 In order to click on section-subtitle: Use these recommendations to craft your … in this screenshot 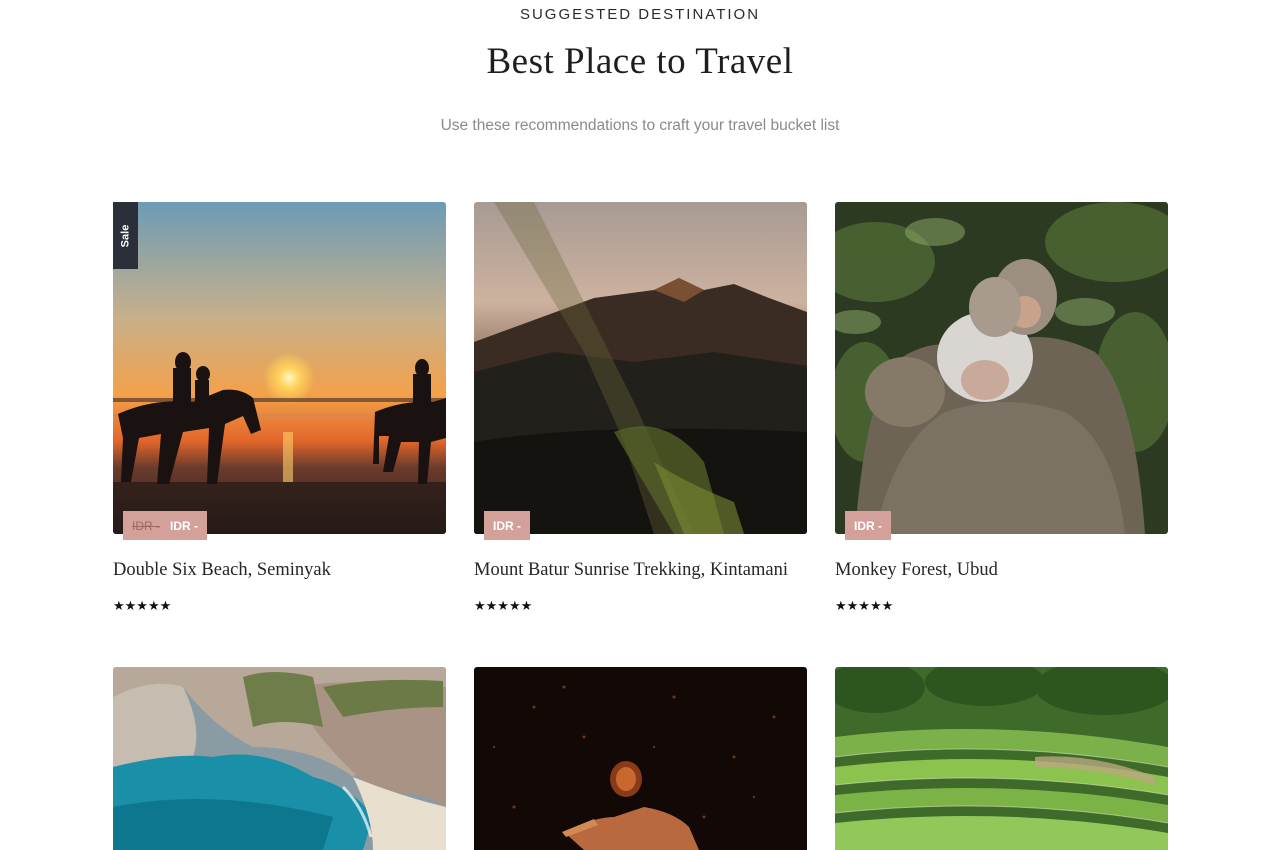, I will do `click(640, 125)`.